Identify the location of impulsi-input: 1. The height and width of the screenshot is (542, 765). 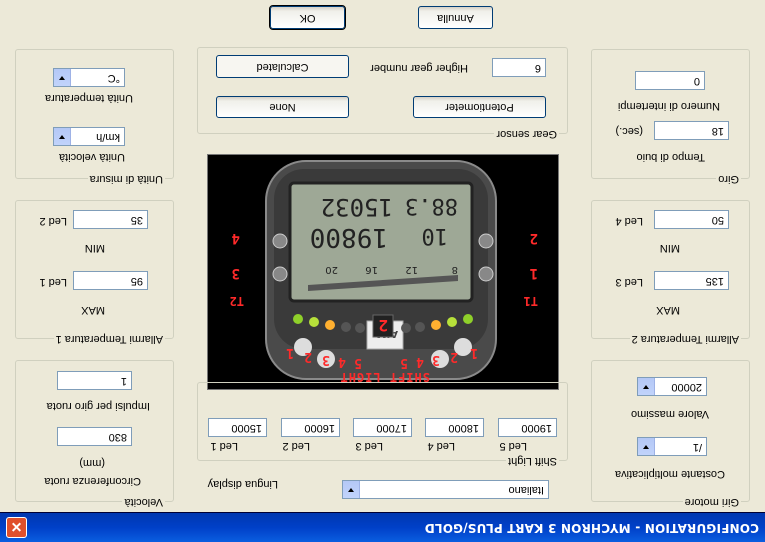
(94, 380).